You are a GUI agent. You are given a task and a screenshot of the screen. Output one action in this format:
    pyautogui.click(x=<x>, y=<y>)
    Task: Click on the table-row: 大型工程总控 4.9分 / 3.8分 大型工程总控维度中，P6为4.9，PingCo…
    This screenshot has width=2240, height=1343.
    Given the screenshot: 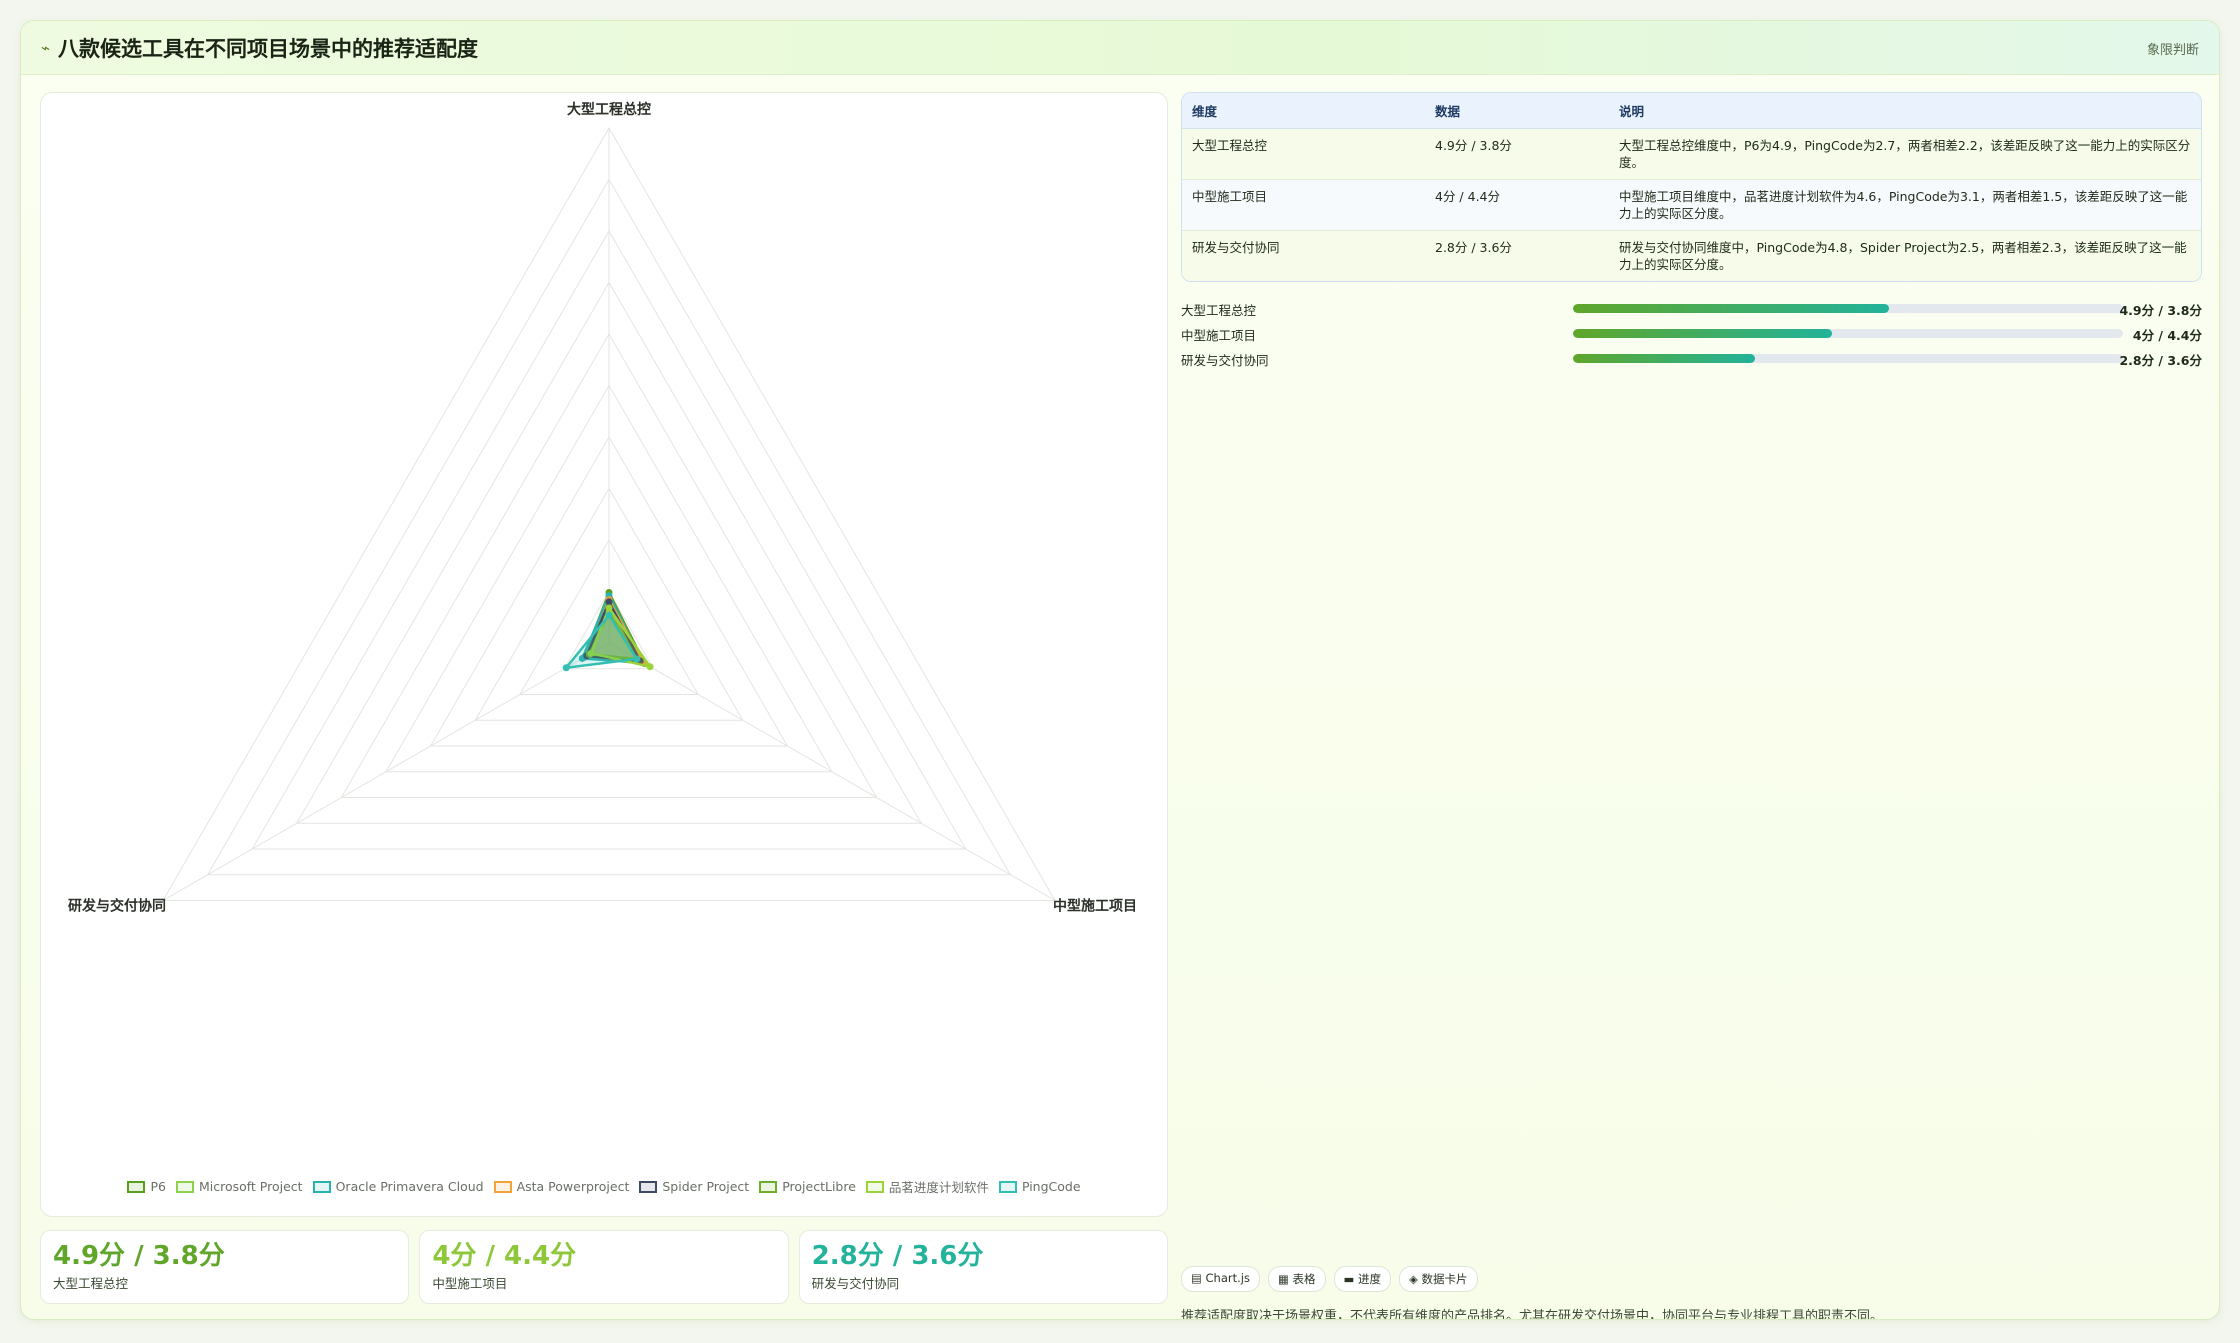 What is the action you would take?
    pyautogui.click(x=1691, y=154)
    